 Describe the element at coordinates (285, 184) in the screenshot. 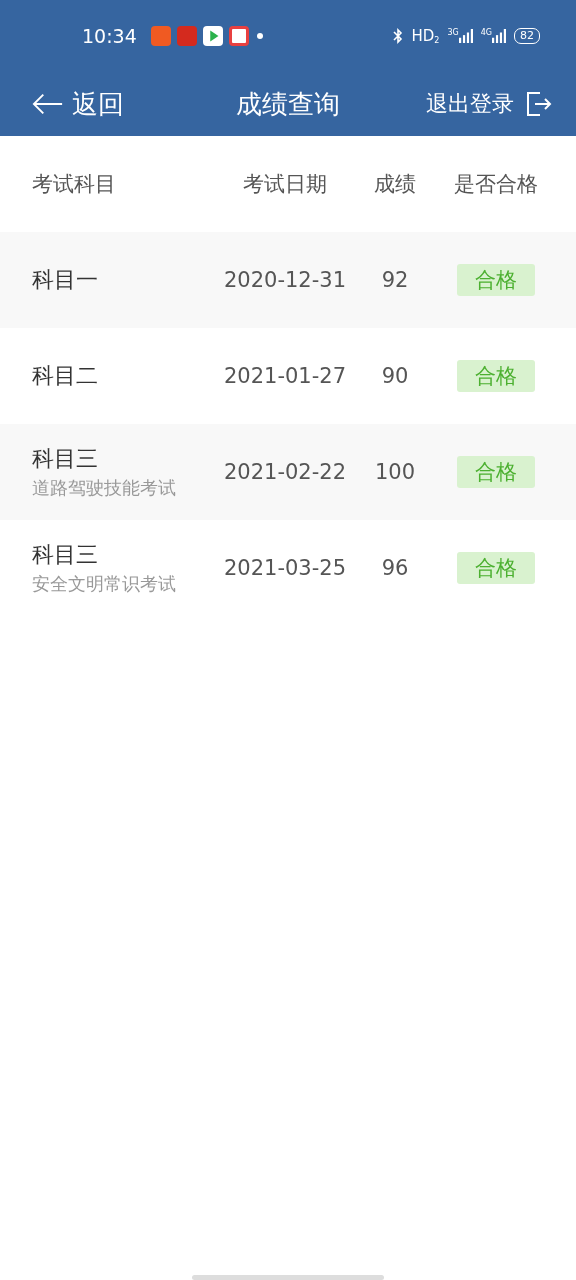

I see `column-header: 考试日期` at that location.